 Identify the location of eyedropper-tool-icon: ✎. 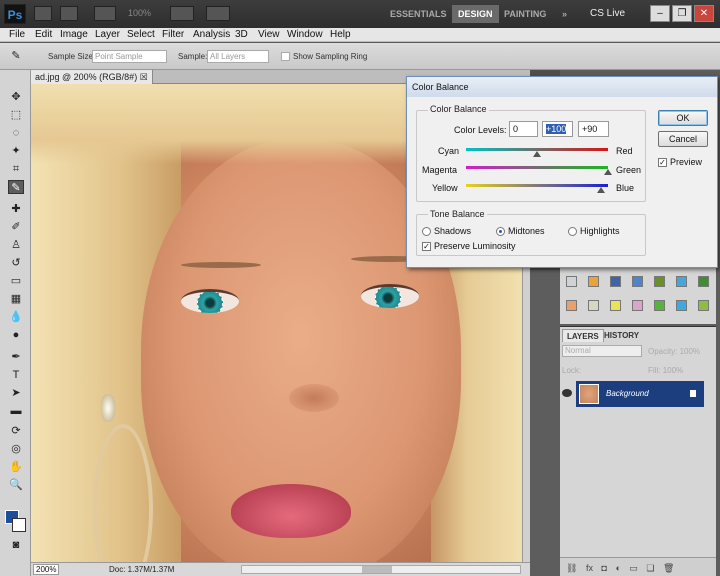
(16, 187).